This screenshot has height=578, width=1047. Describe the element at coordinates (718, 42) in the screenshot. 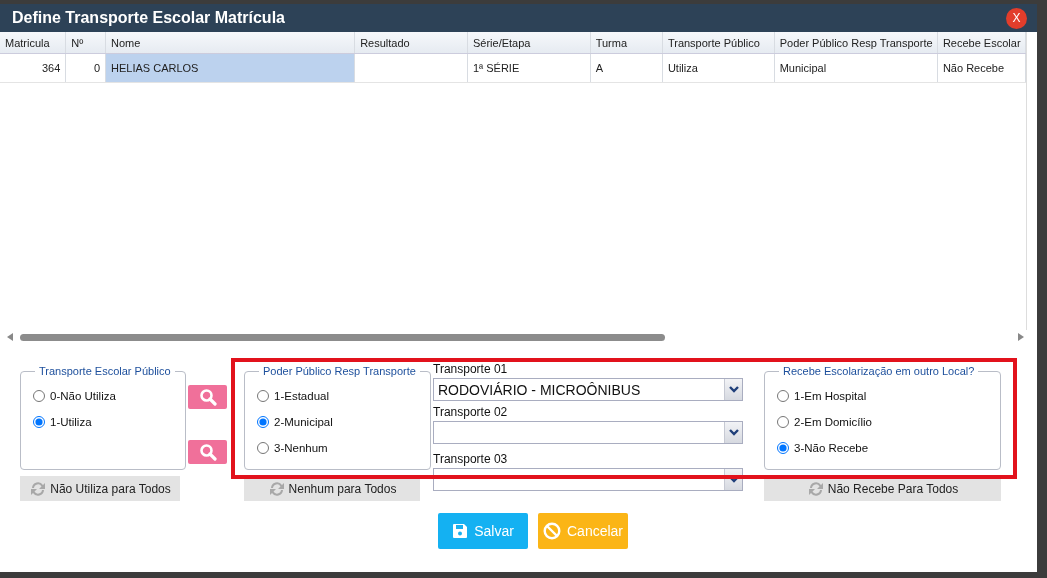

I see `column-header: Transporte Público` at that location.